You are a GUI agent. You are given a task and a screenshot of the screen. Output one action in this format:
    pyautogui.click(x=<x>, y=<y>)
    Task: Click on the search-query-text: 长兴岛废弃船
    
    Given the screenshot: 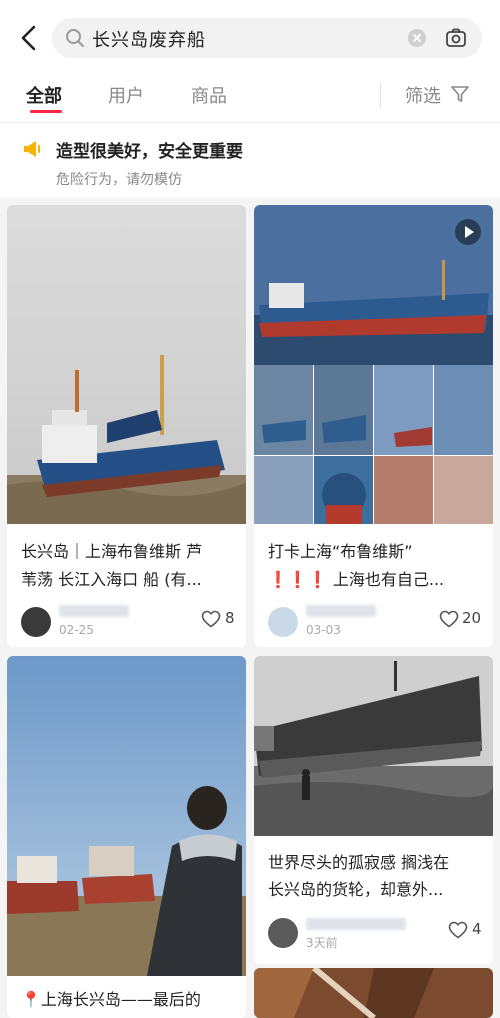 What is the action you would take?
    pyautogui.click(x=149, y=39)
    